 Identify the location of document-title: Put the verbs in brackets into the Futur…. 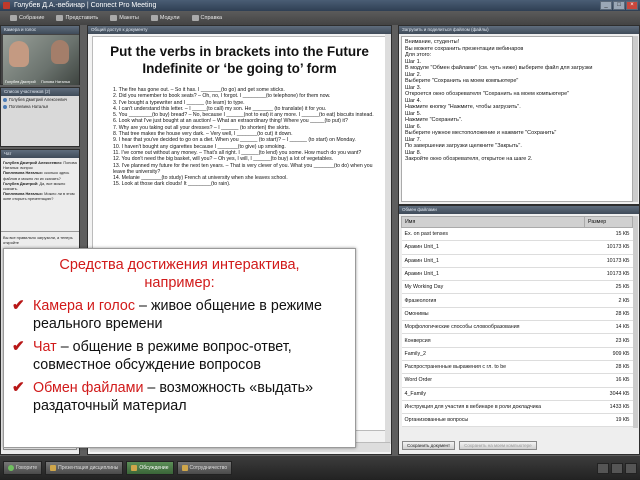
(239, 51).